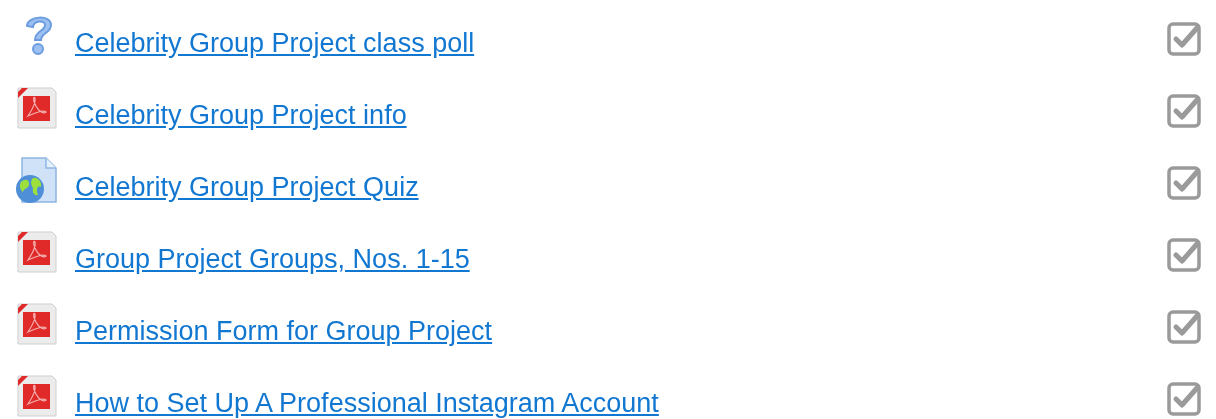  I want to click on activity-link: Celebrity Group Project class poll, so click(275, 43).